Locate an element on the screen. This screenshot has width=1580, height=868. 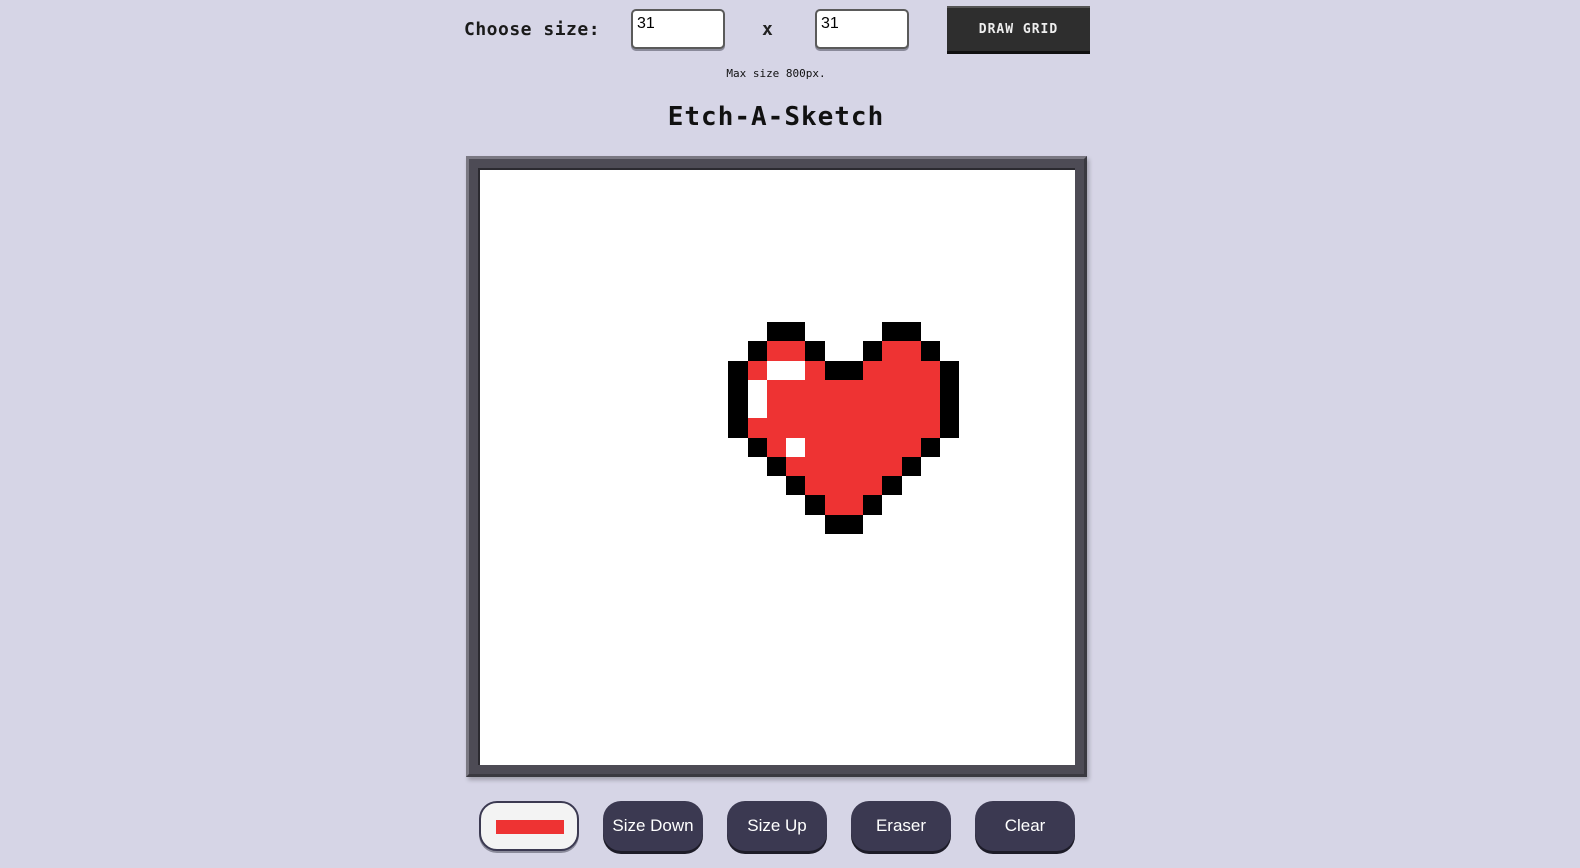
color-picker-button is located at coordinates (529, 826).